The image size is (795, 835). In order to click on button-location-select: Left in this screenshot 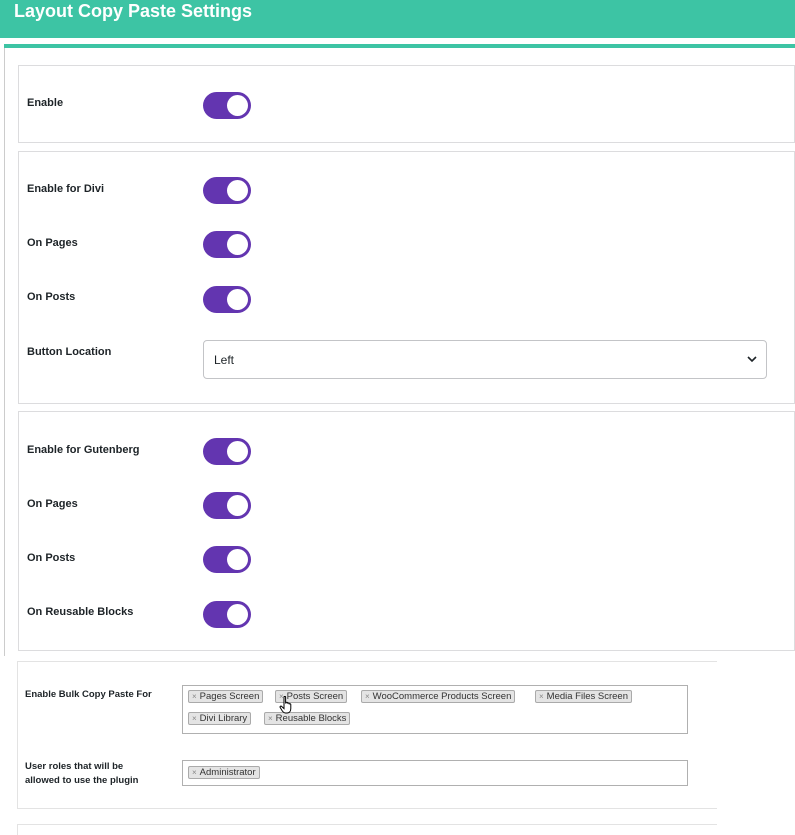, I will do `click(485, 359)`.